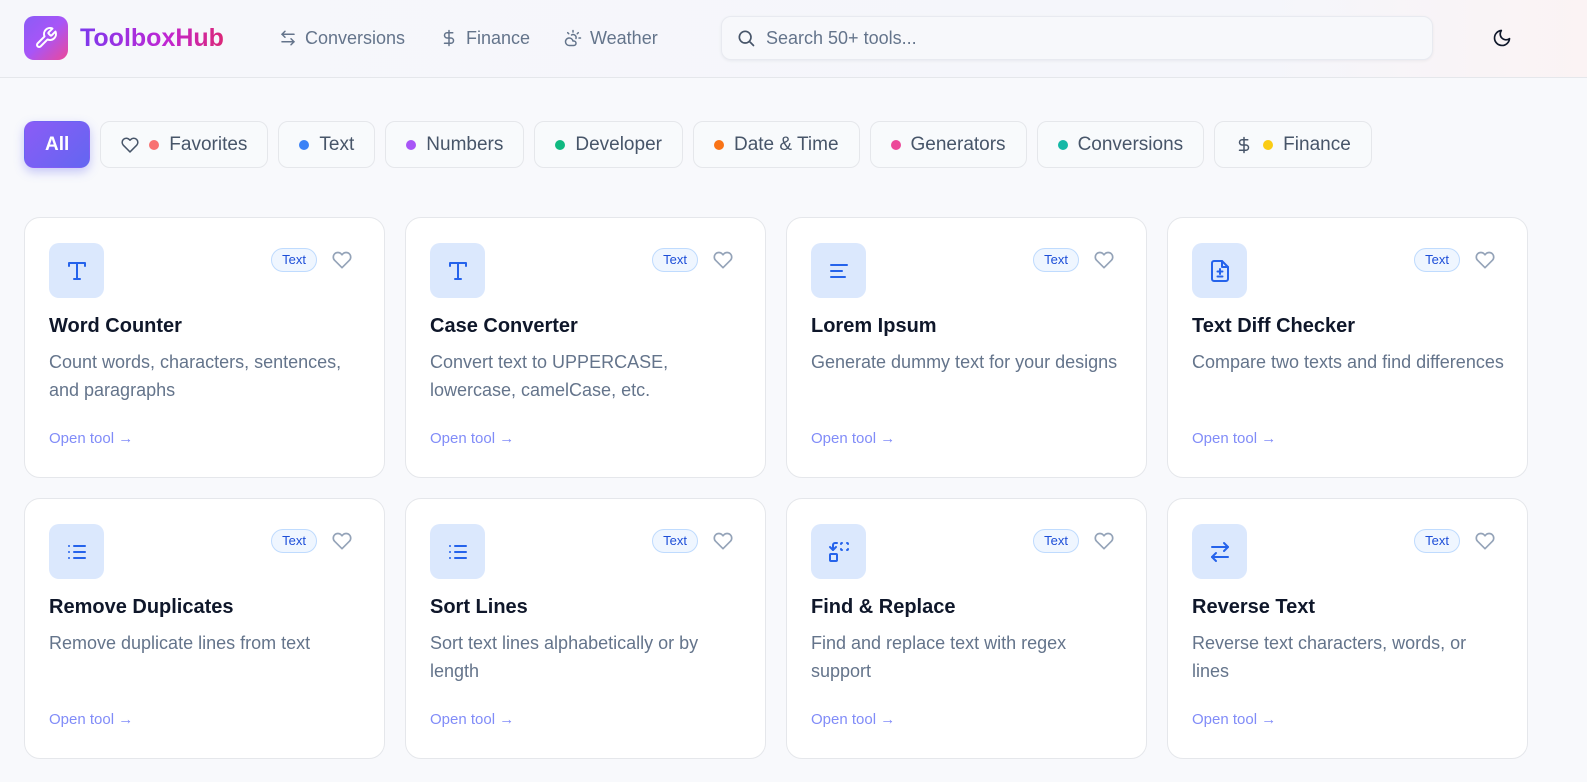 The height and width of the screenshot is (782, 1587). I want to click on search-input, so click(1086, 38).